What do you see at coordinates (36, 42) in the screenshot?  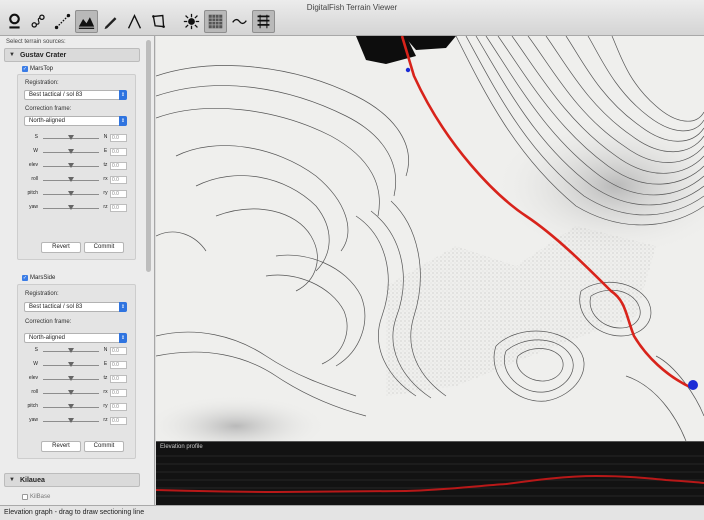 I see `sources-label: Select terrain sources:` at bounding box center [36, 42].